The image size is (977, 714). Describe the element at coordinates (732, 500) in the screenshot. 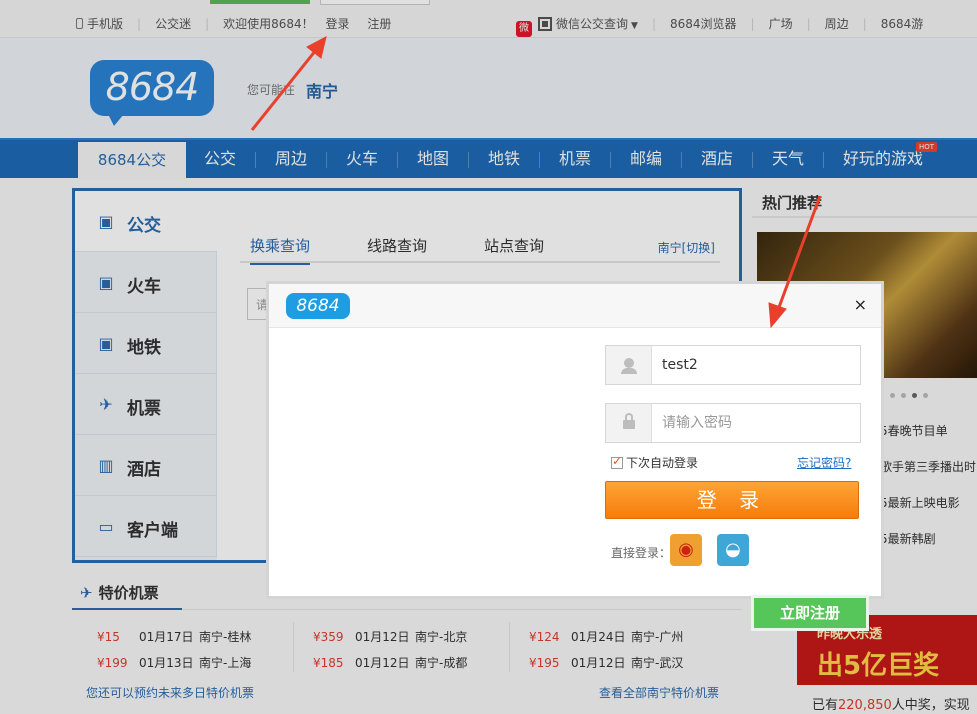

I see `login-button: 登 录` at that location.